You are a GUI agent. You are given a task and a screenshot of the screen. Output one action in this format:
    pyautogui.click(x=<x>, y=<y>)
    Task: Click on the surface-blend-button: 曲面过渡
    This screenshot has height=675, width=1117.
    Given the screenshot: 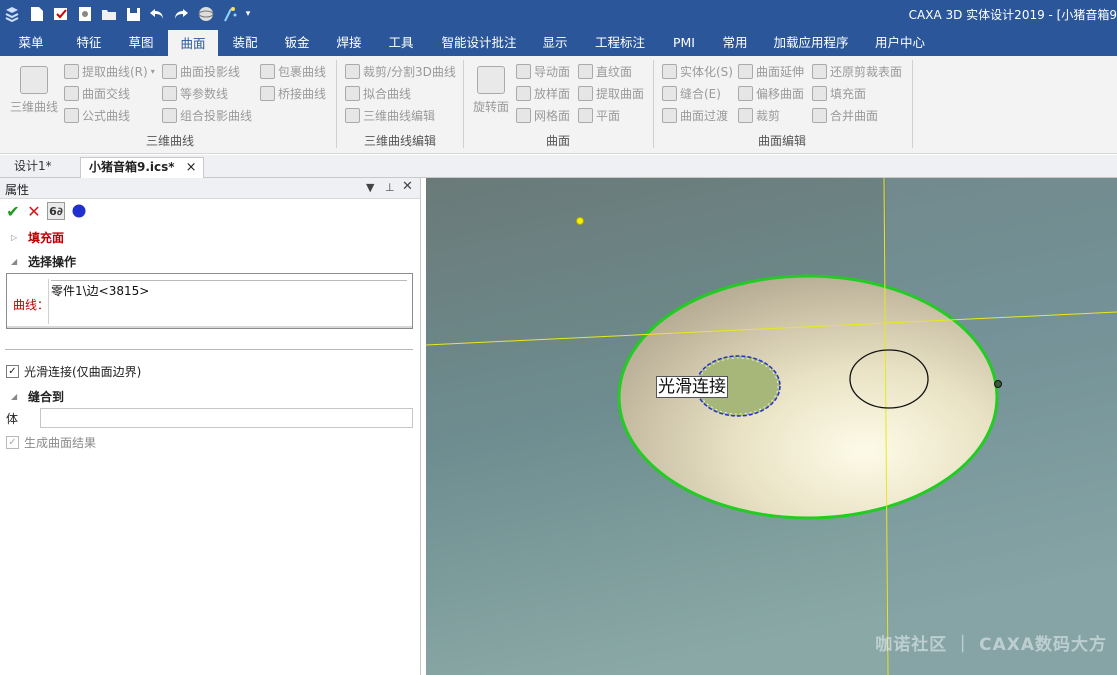 What is the action you would take?
    pyautogui.click(x=695, y=115)
    